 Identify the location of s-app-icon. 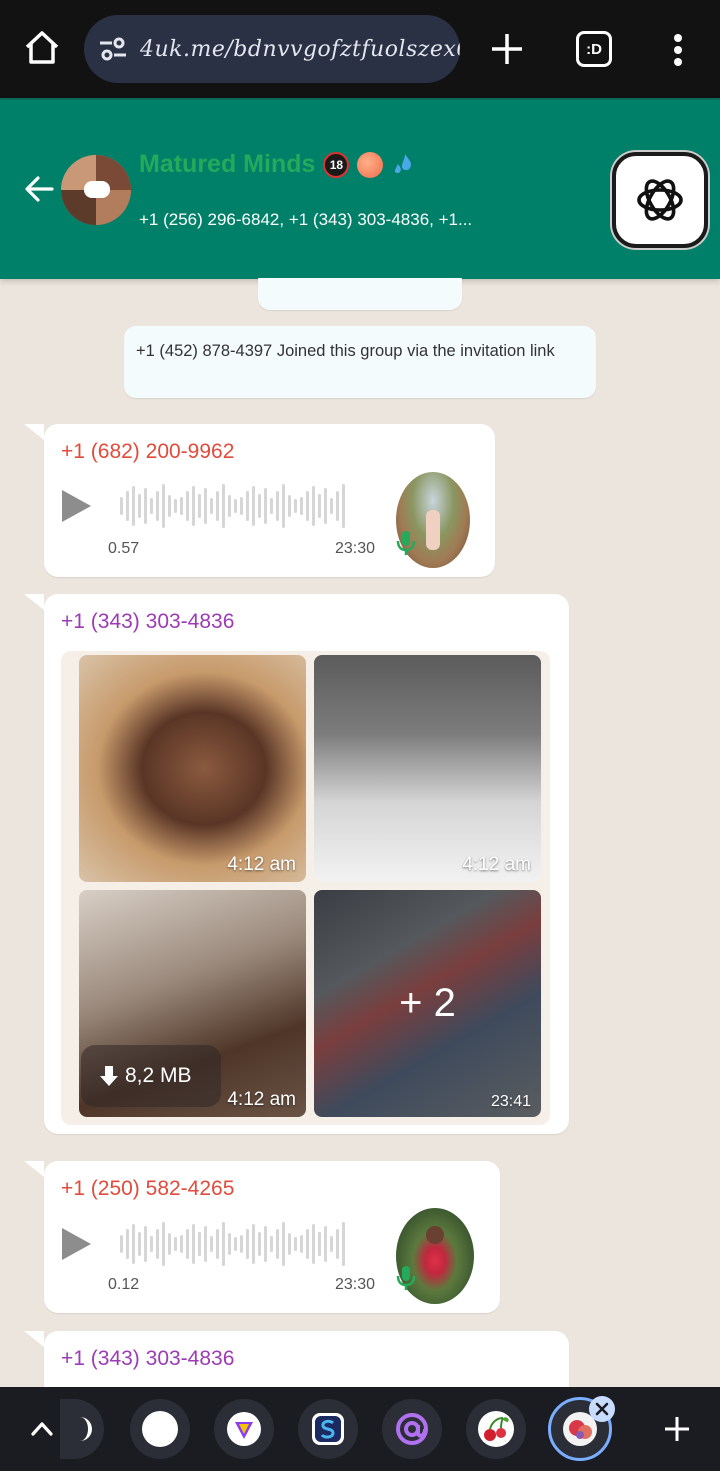
(328, 1429).